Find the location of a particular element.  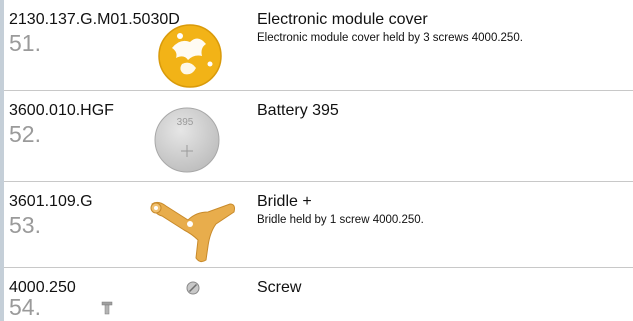

electronic-module-cover-image is located at coordinates (190, 56).